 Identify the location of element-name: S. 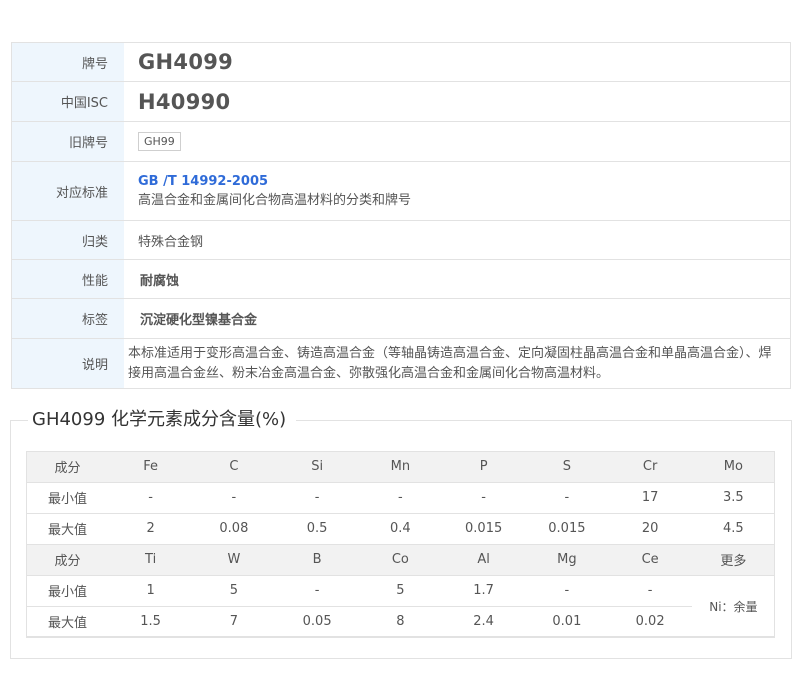
(567, 467).